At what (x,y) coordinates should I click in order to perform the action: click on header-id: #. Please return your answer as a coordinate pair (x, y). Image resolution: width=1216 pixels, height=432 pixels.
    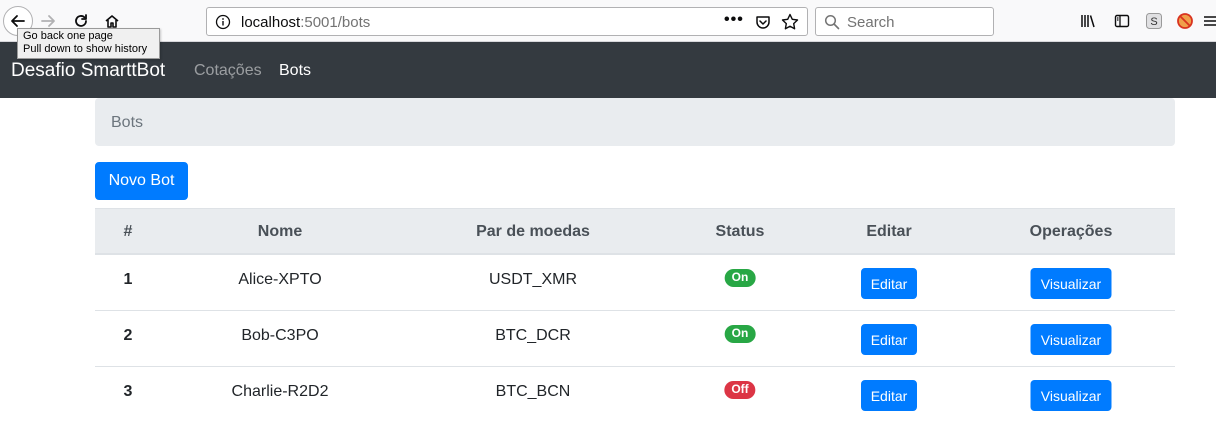
    Looking at the image, I should click on (128, 231).